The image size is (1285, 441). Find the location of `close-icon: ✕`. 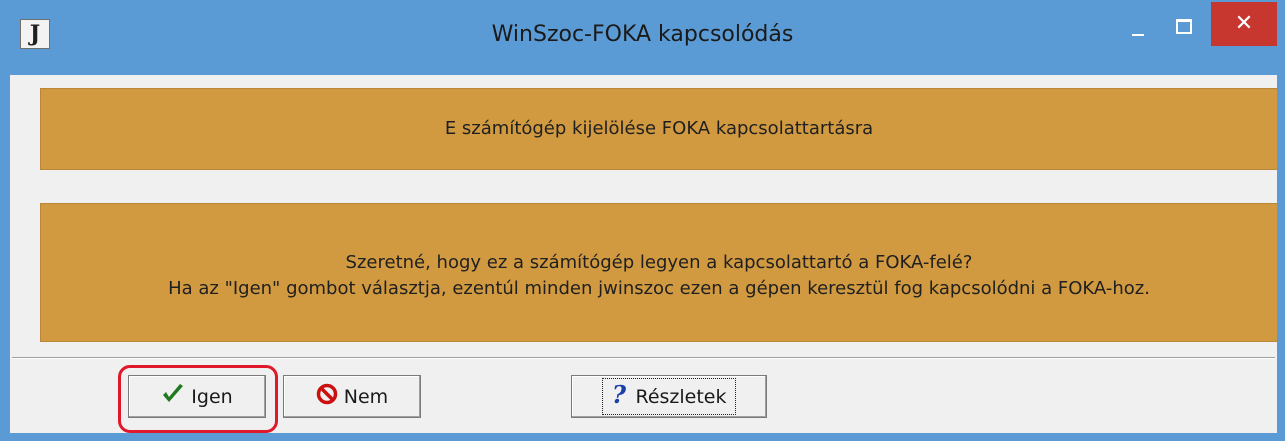

close-icon: ✕ is located at coordinates (1244, 23).